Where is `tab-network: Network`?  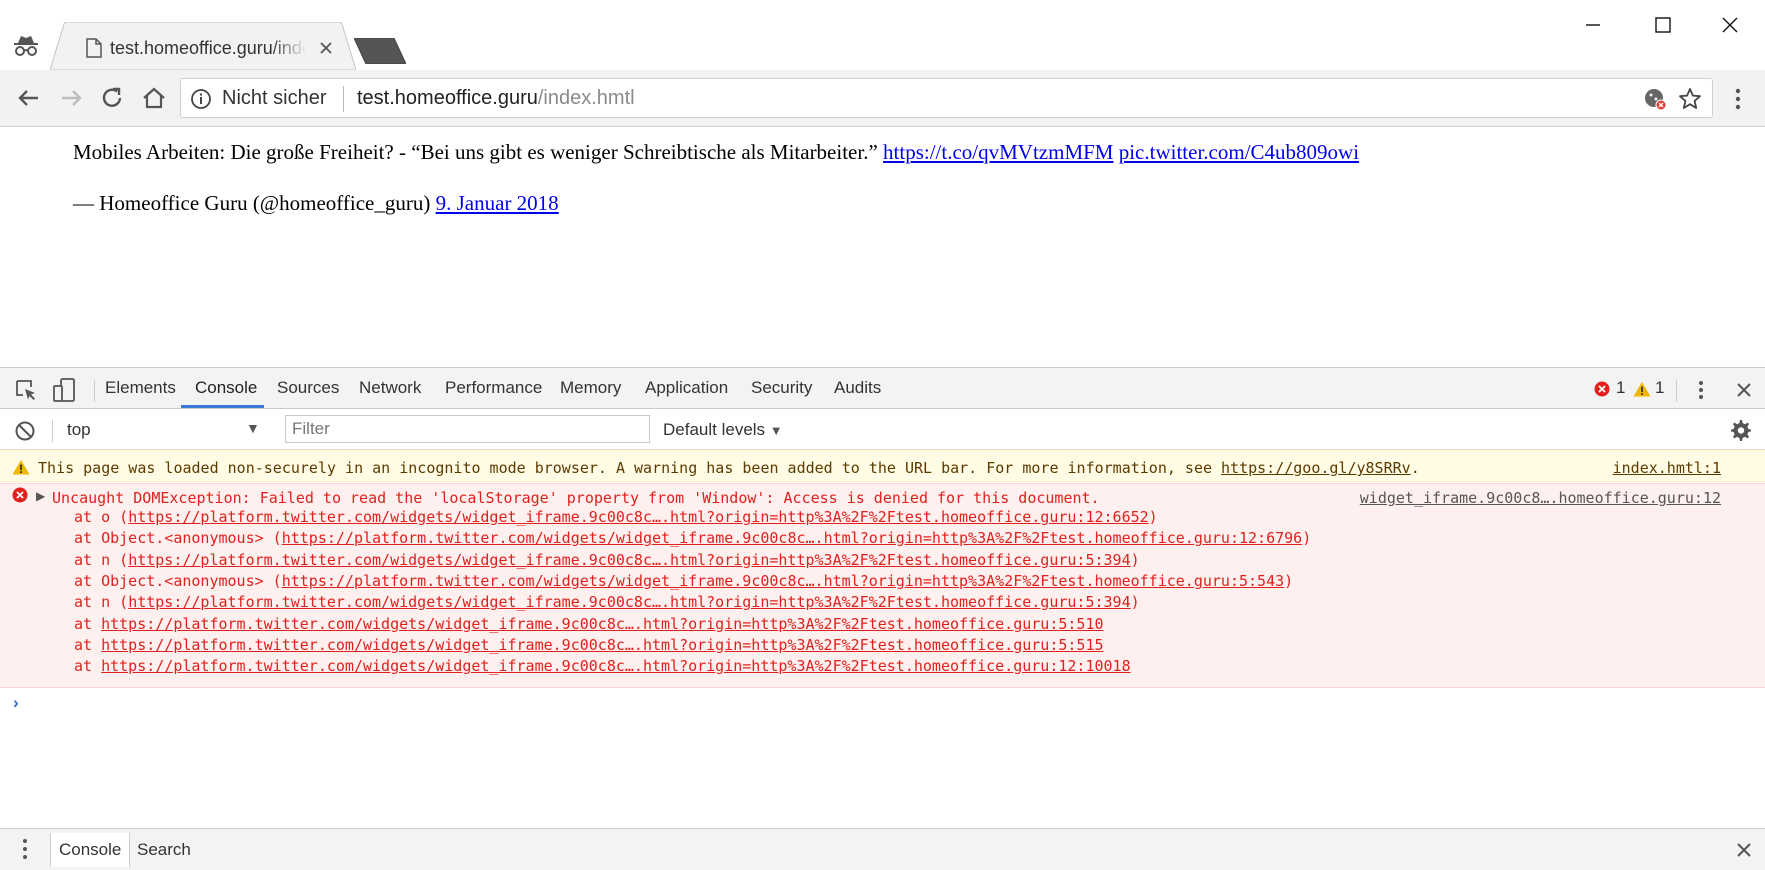 tab-network: Network is located at coordinates (390, 388).